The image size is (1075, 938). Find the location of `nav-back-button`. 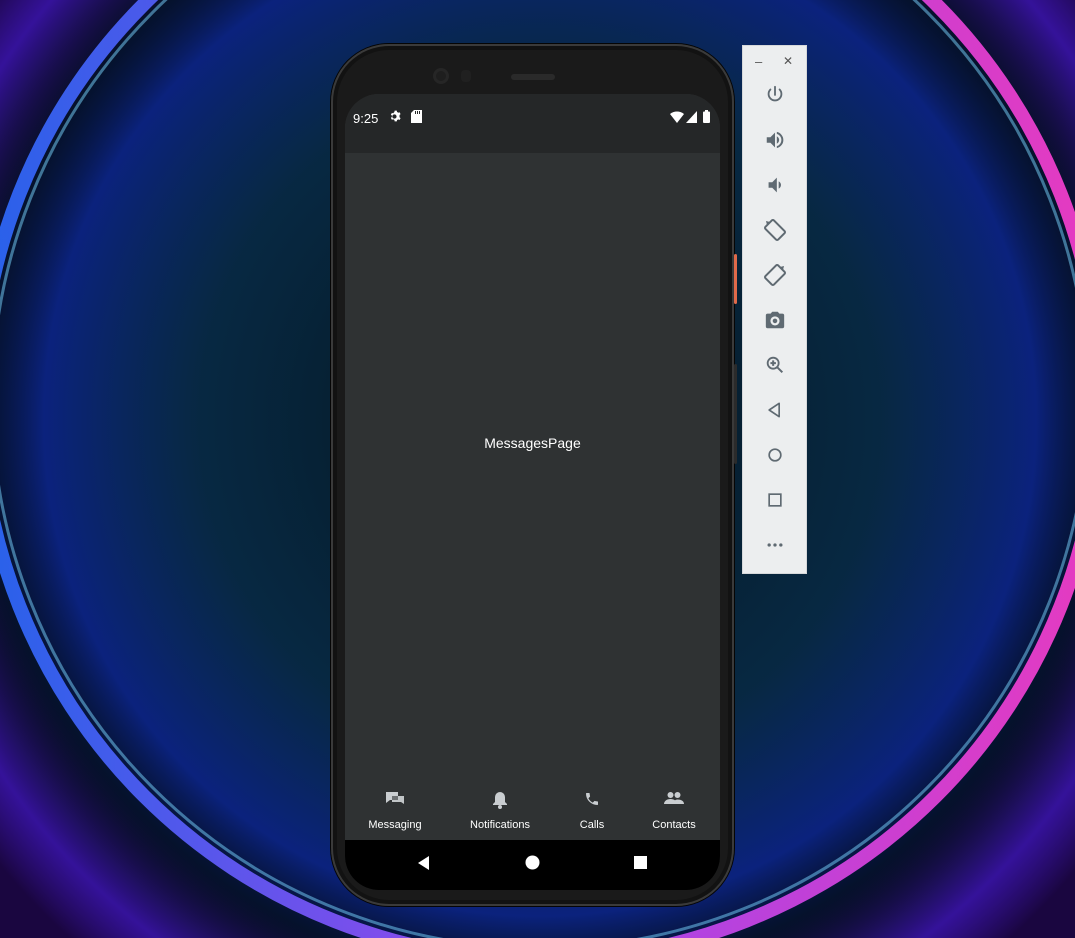

nav-back-button is located at coordinates (424, 865).